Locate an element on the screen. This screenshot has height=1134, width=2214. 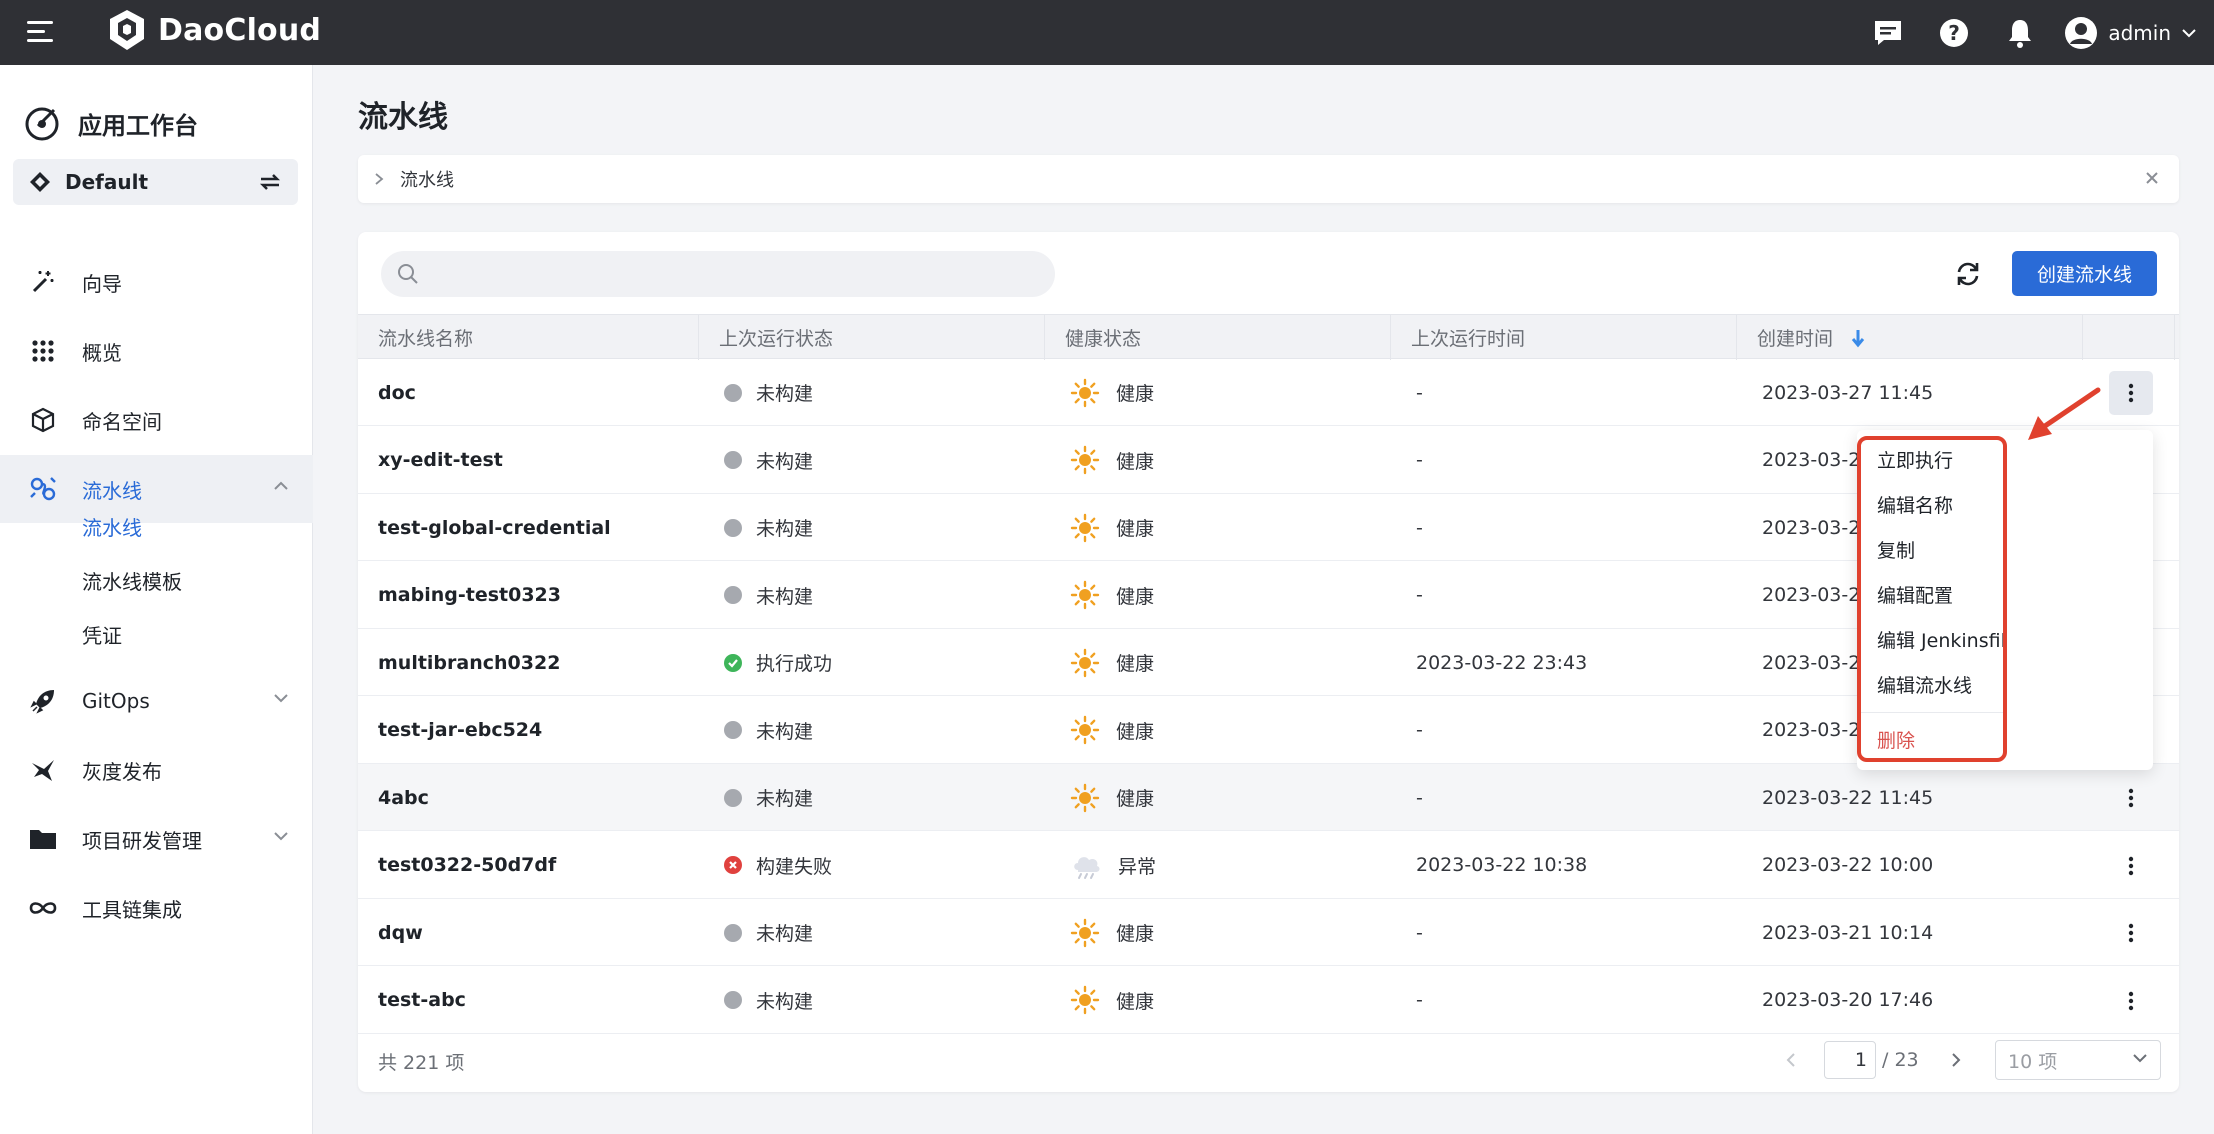
app-title: 应用工作台 is located at coordinates (111, 123).